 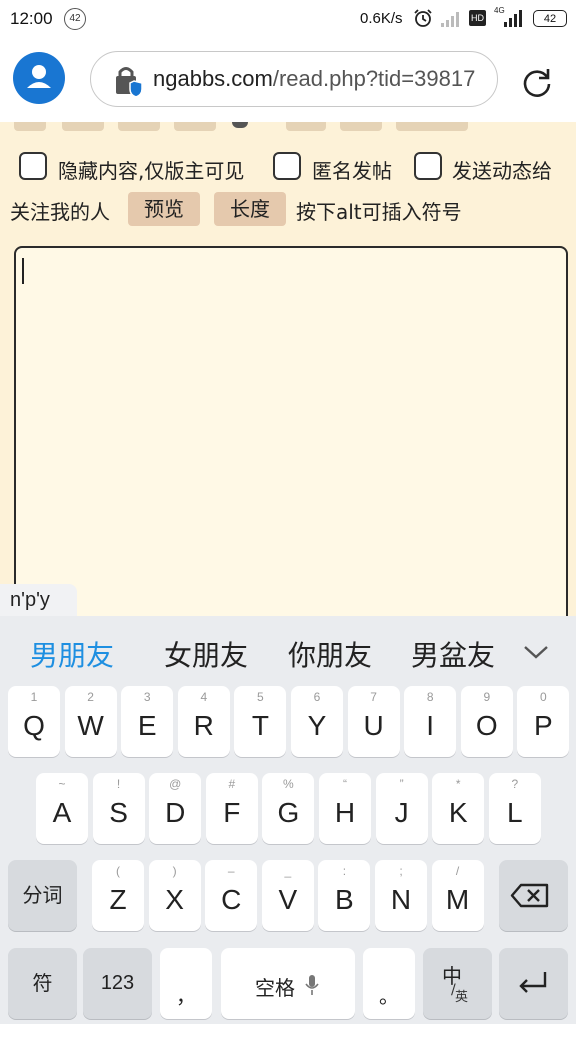 I want to click on url-text: ngabbs.com/read.php?tid=39817, so click(x=314, y=79).